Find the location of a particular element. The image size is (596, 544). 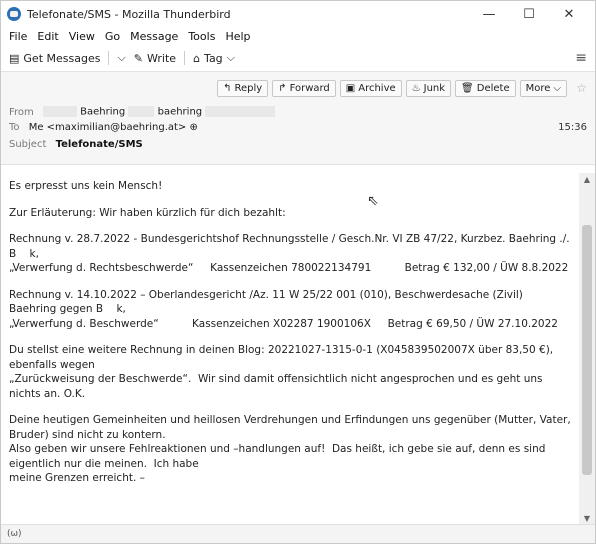

subject-label: Subject is located at coordinates (28, 144).